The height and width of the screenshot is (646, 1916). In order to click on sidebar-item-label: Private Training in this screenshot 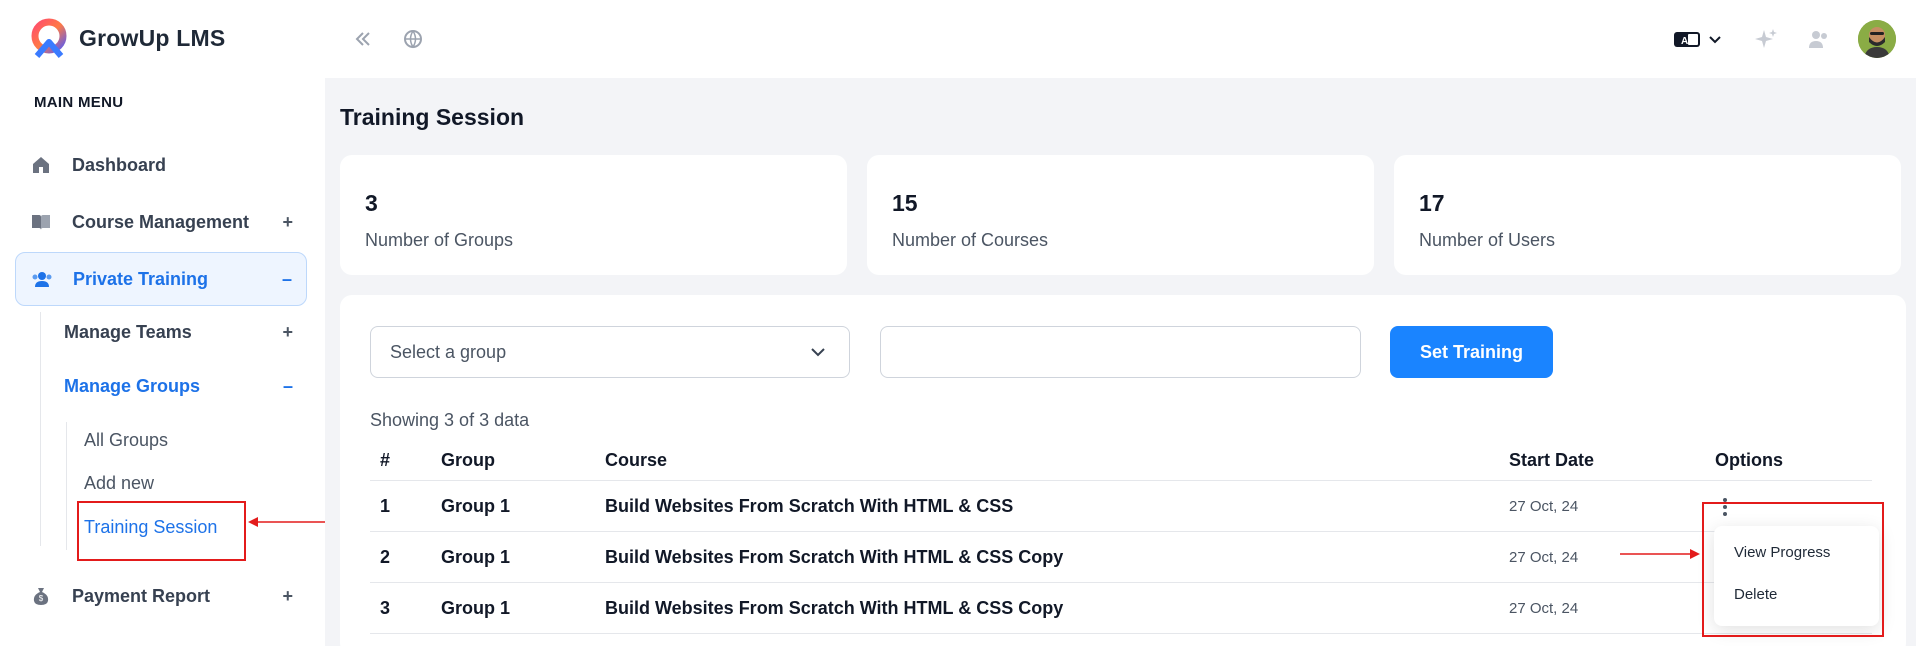, I will do `click(141, 278)`.